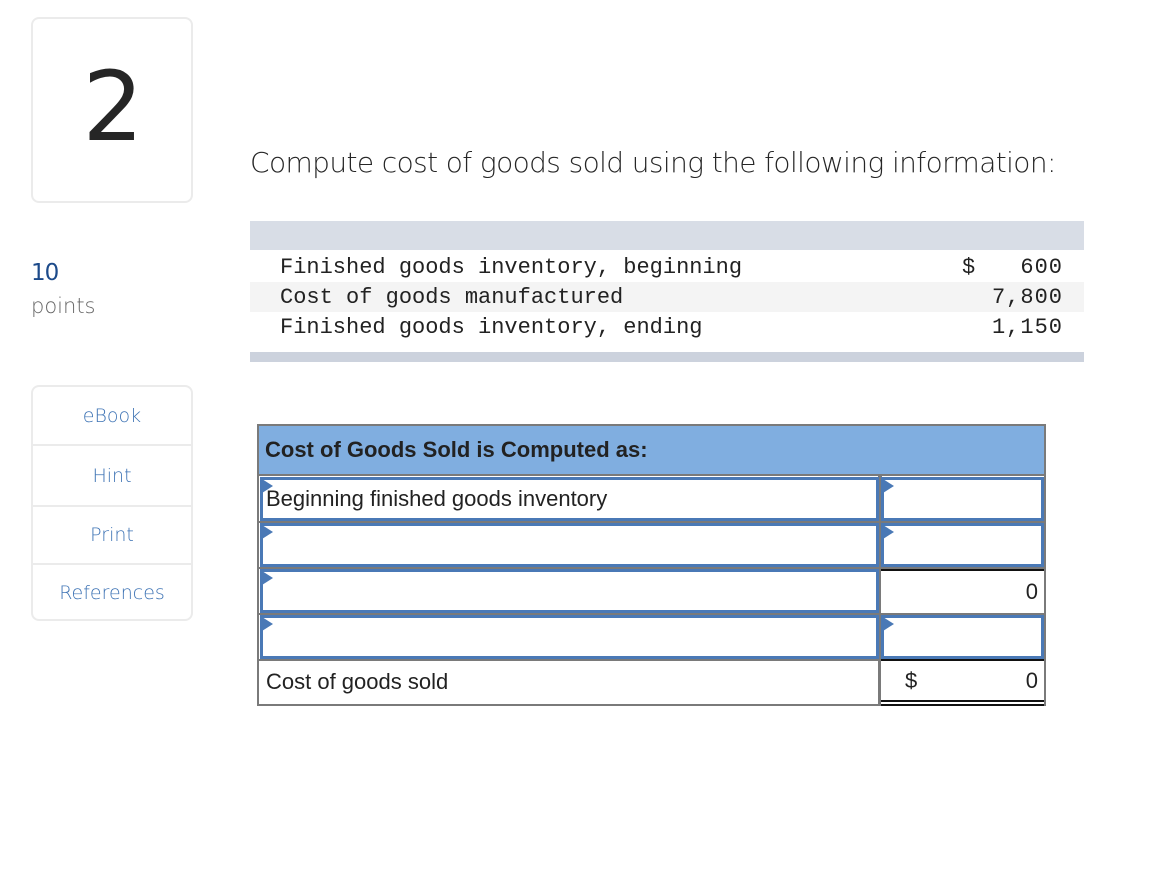 This screenshot has width=1158, height=876. I want to click on resources-panel: eBook Hint Print References, so click(112, 503).